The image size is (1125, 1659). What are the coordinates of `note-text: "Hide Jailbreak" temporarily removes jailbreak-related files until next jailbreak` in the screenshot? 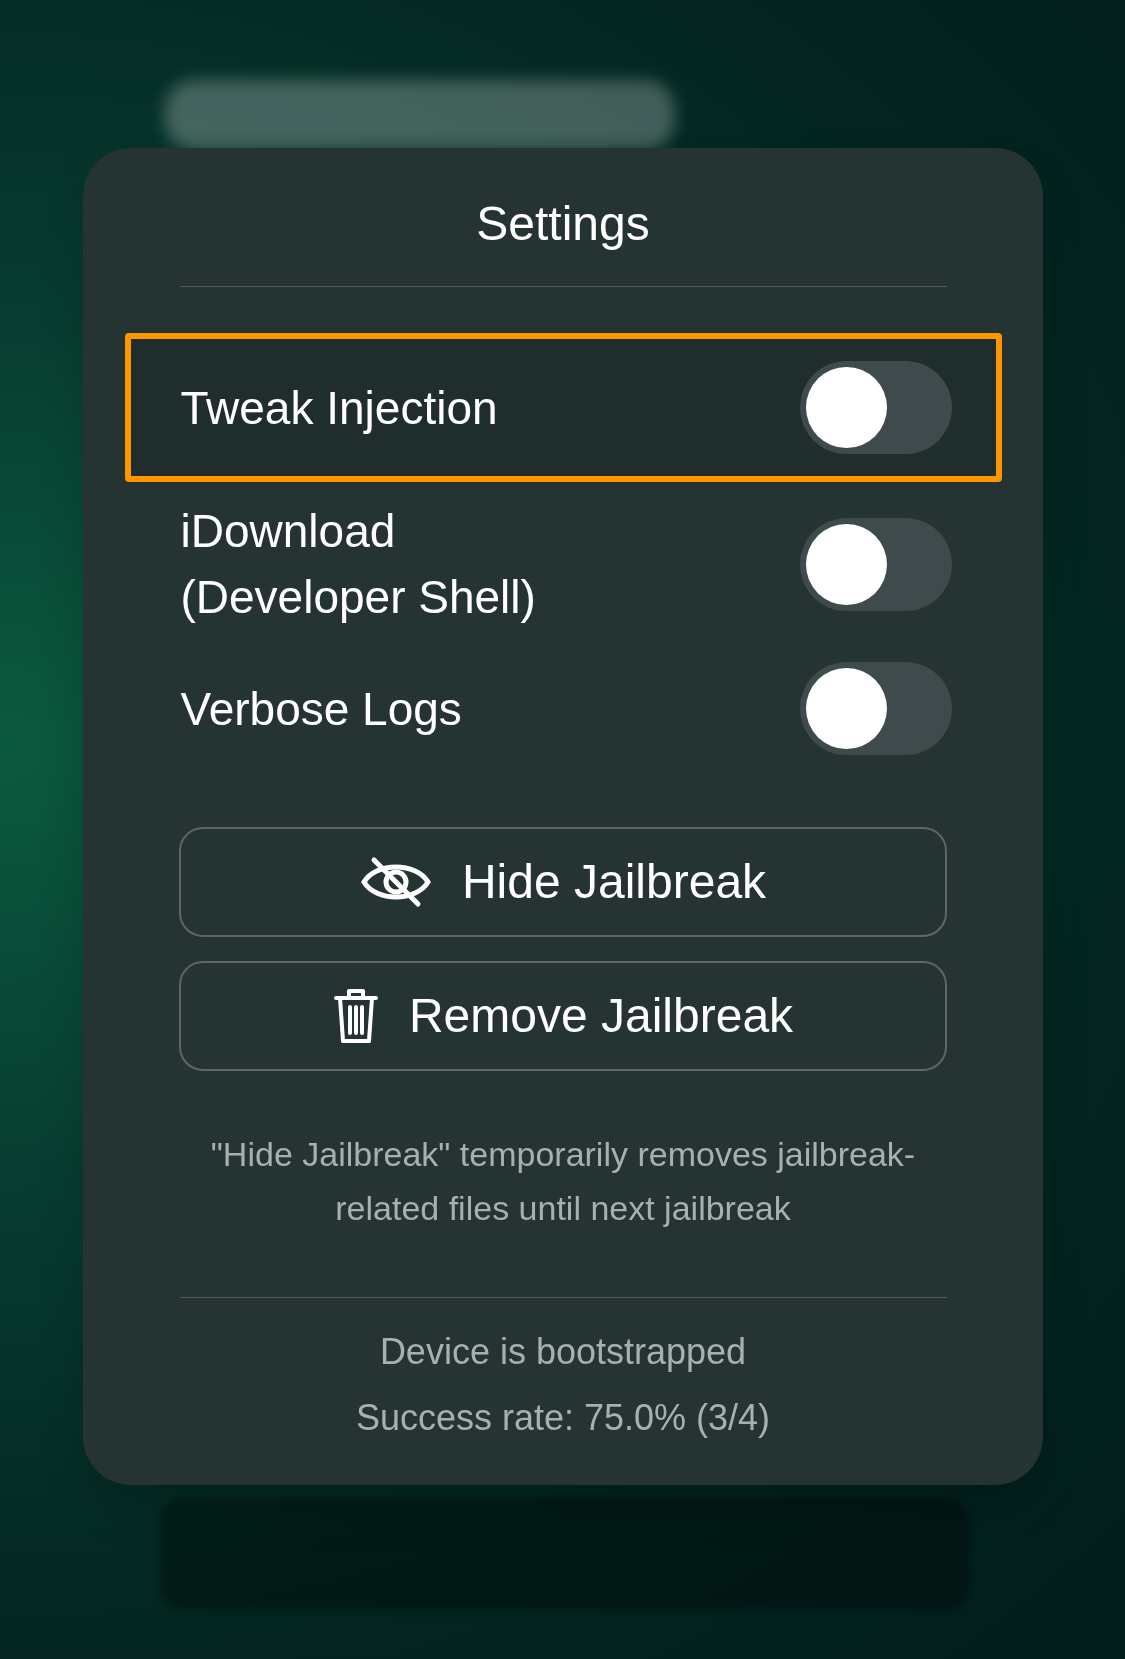 It's located at (563, 1181).